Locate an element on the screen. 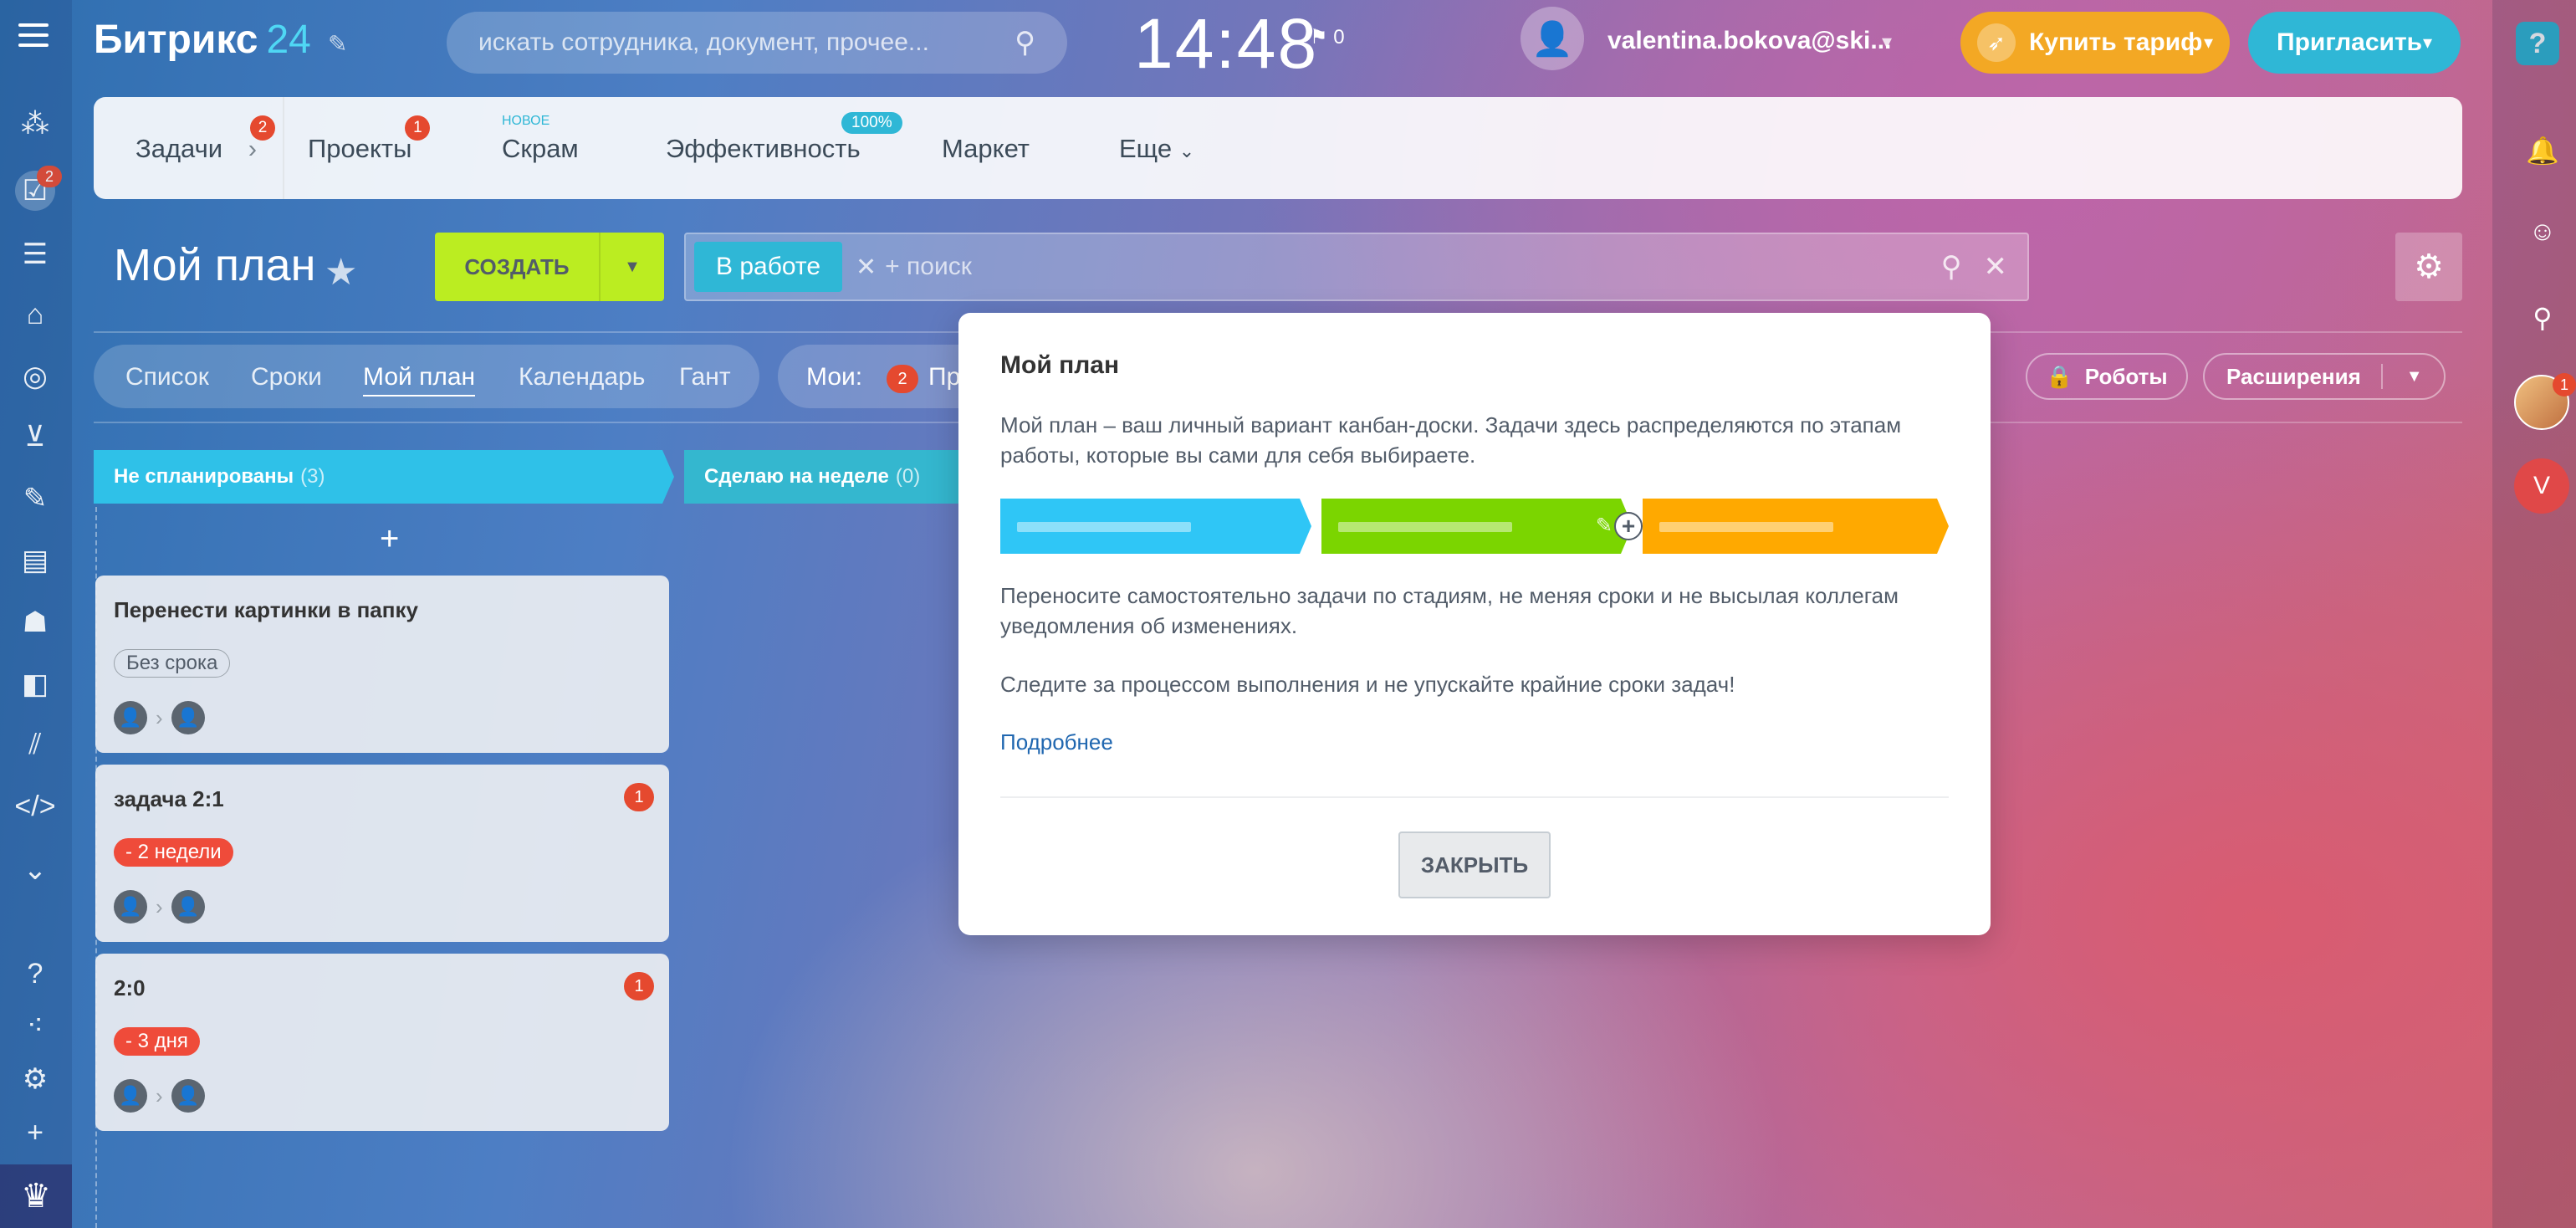 The width and height of the screenshot is (2576, 1228). my-counter-badge: 2 is located at coordinates (902, 379).